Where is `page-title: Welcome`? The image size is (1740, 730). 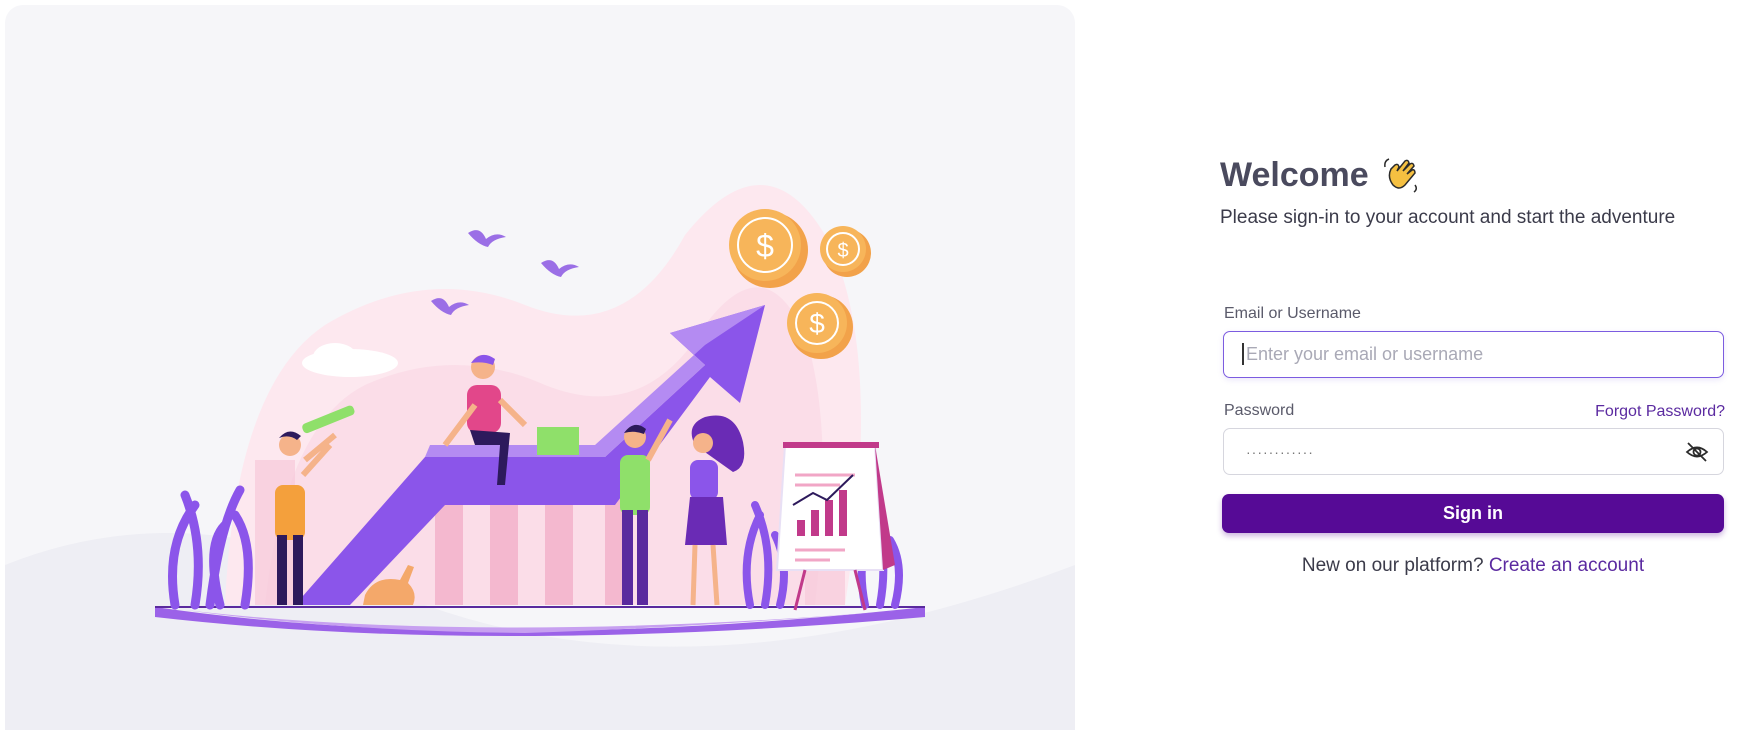
page-title: Welcome is located at coordinates (1320, 175).